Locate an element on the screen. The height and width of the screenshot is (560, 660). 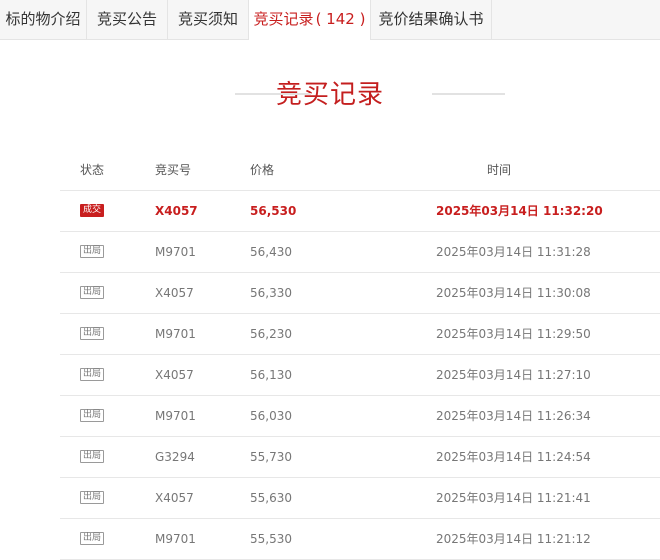
header-time: 时间 is located at coordinates (499, 170).